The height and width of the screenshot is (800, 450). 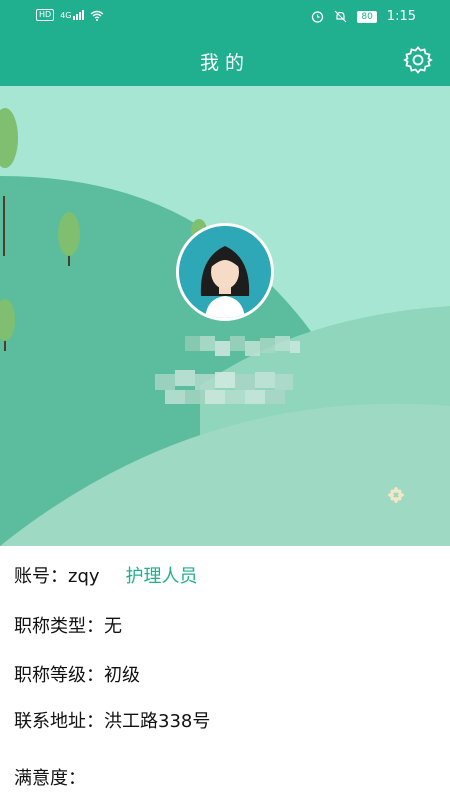 What do you see at coordinates (401, 16) in the screenshot?
I see `status-time: 1:15` at bounding box center [401, 16].